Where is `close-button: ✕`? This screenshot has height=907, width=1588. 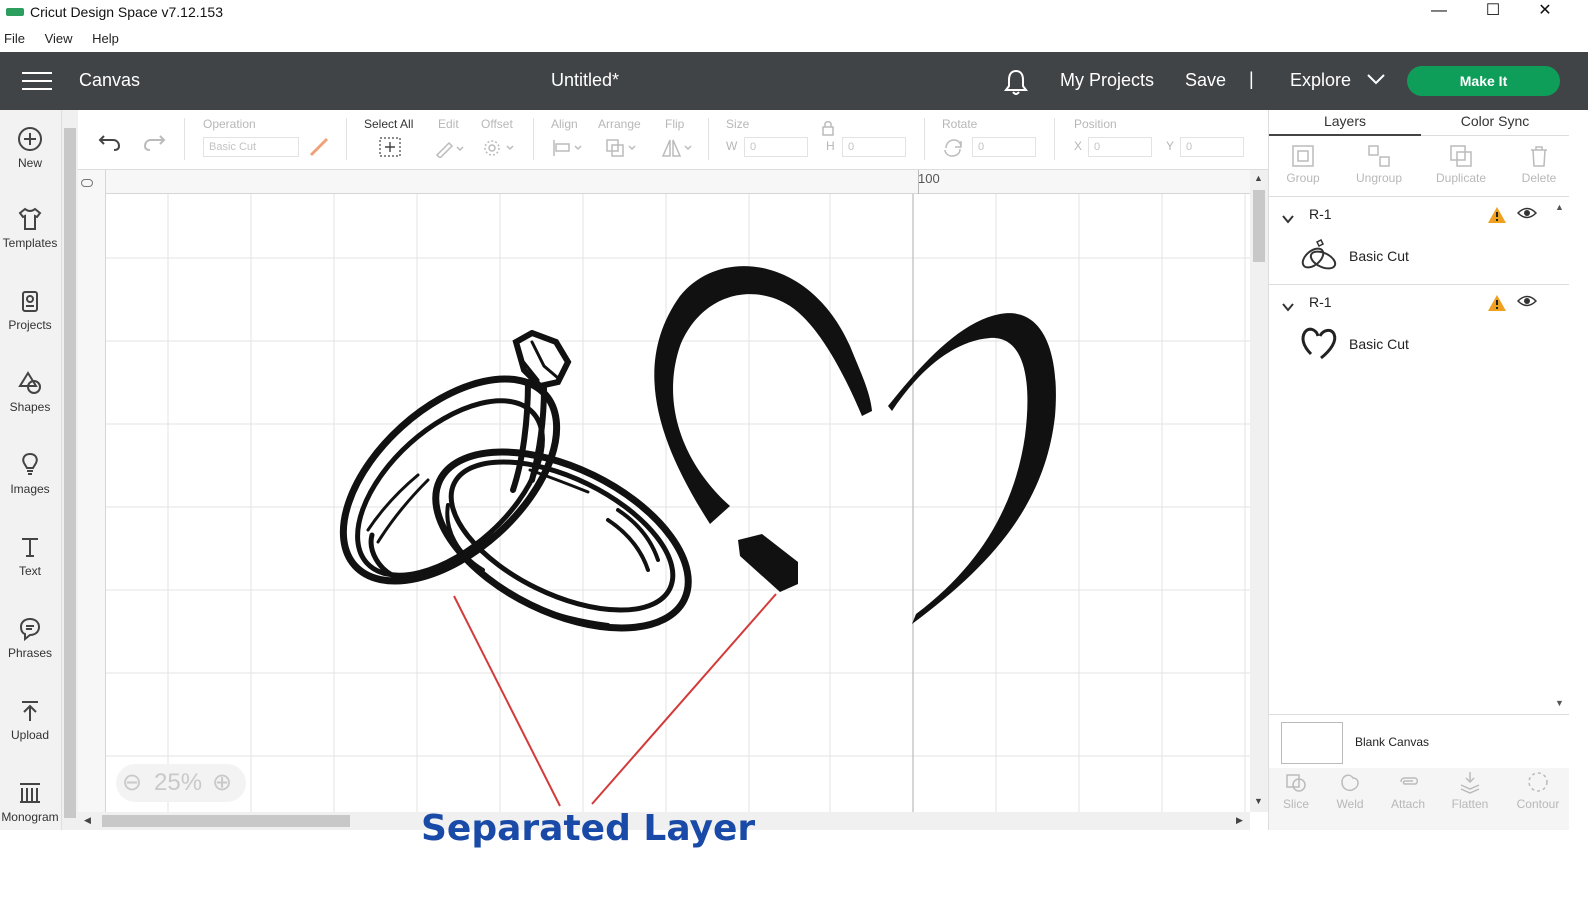
close-button: ✕ is located at coordinates (1545, 13).